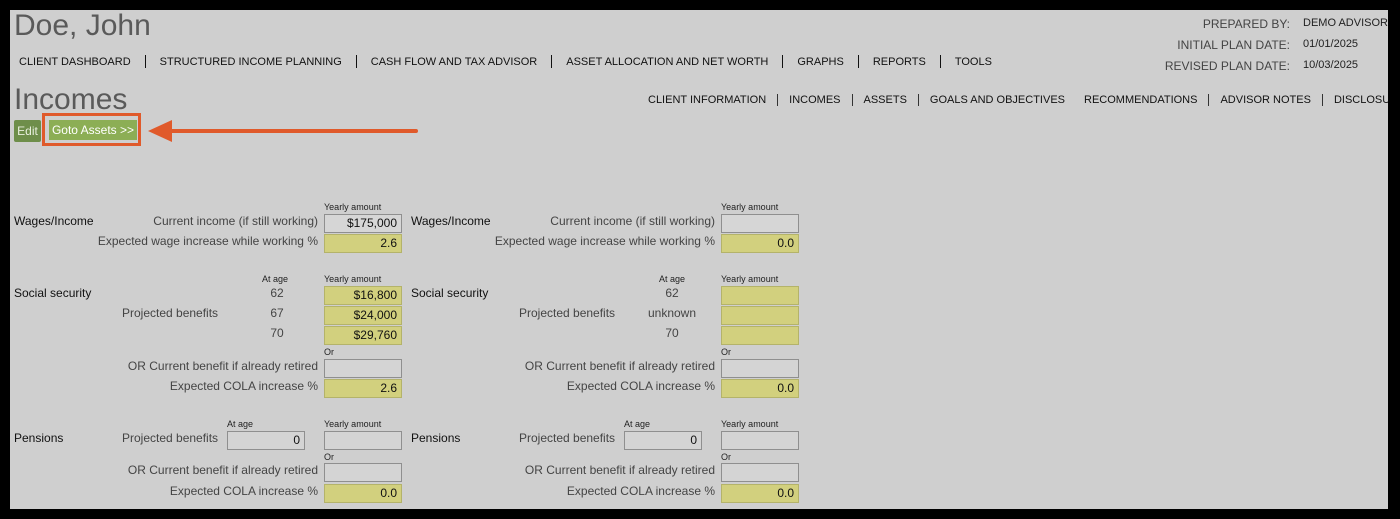  What do you see at coordinates (760, 315) in the screenshot?
I see `ss-benefit-67-field` at bounding box center [760, 315].